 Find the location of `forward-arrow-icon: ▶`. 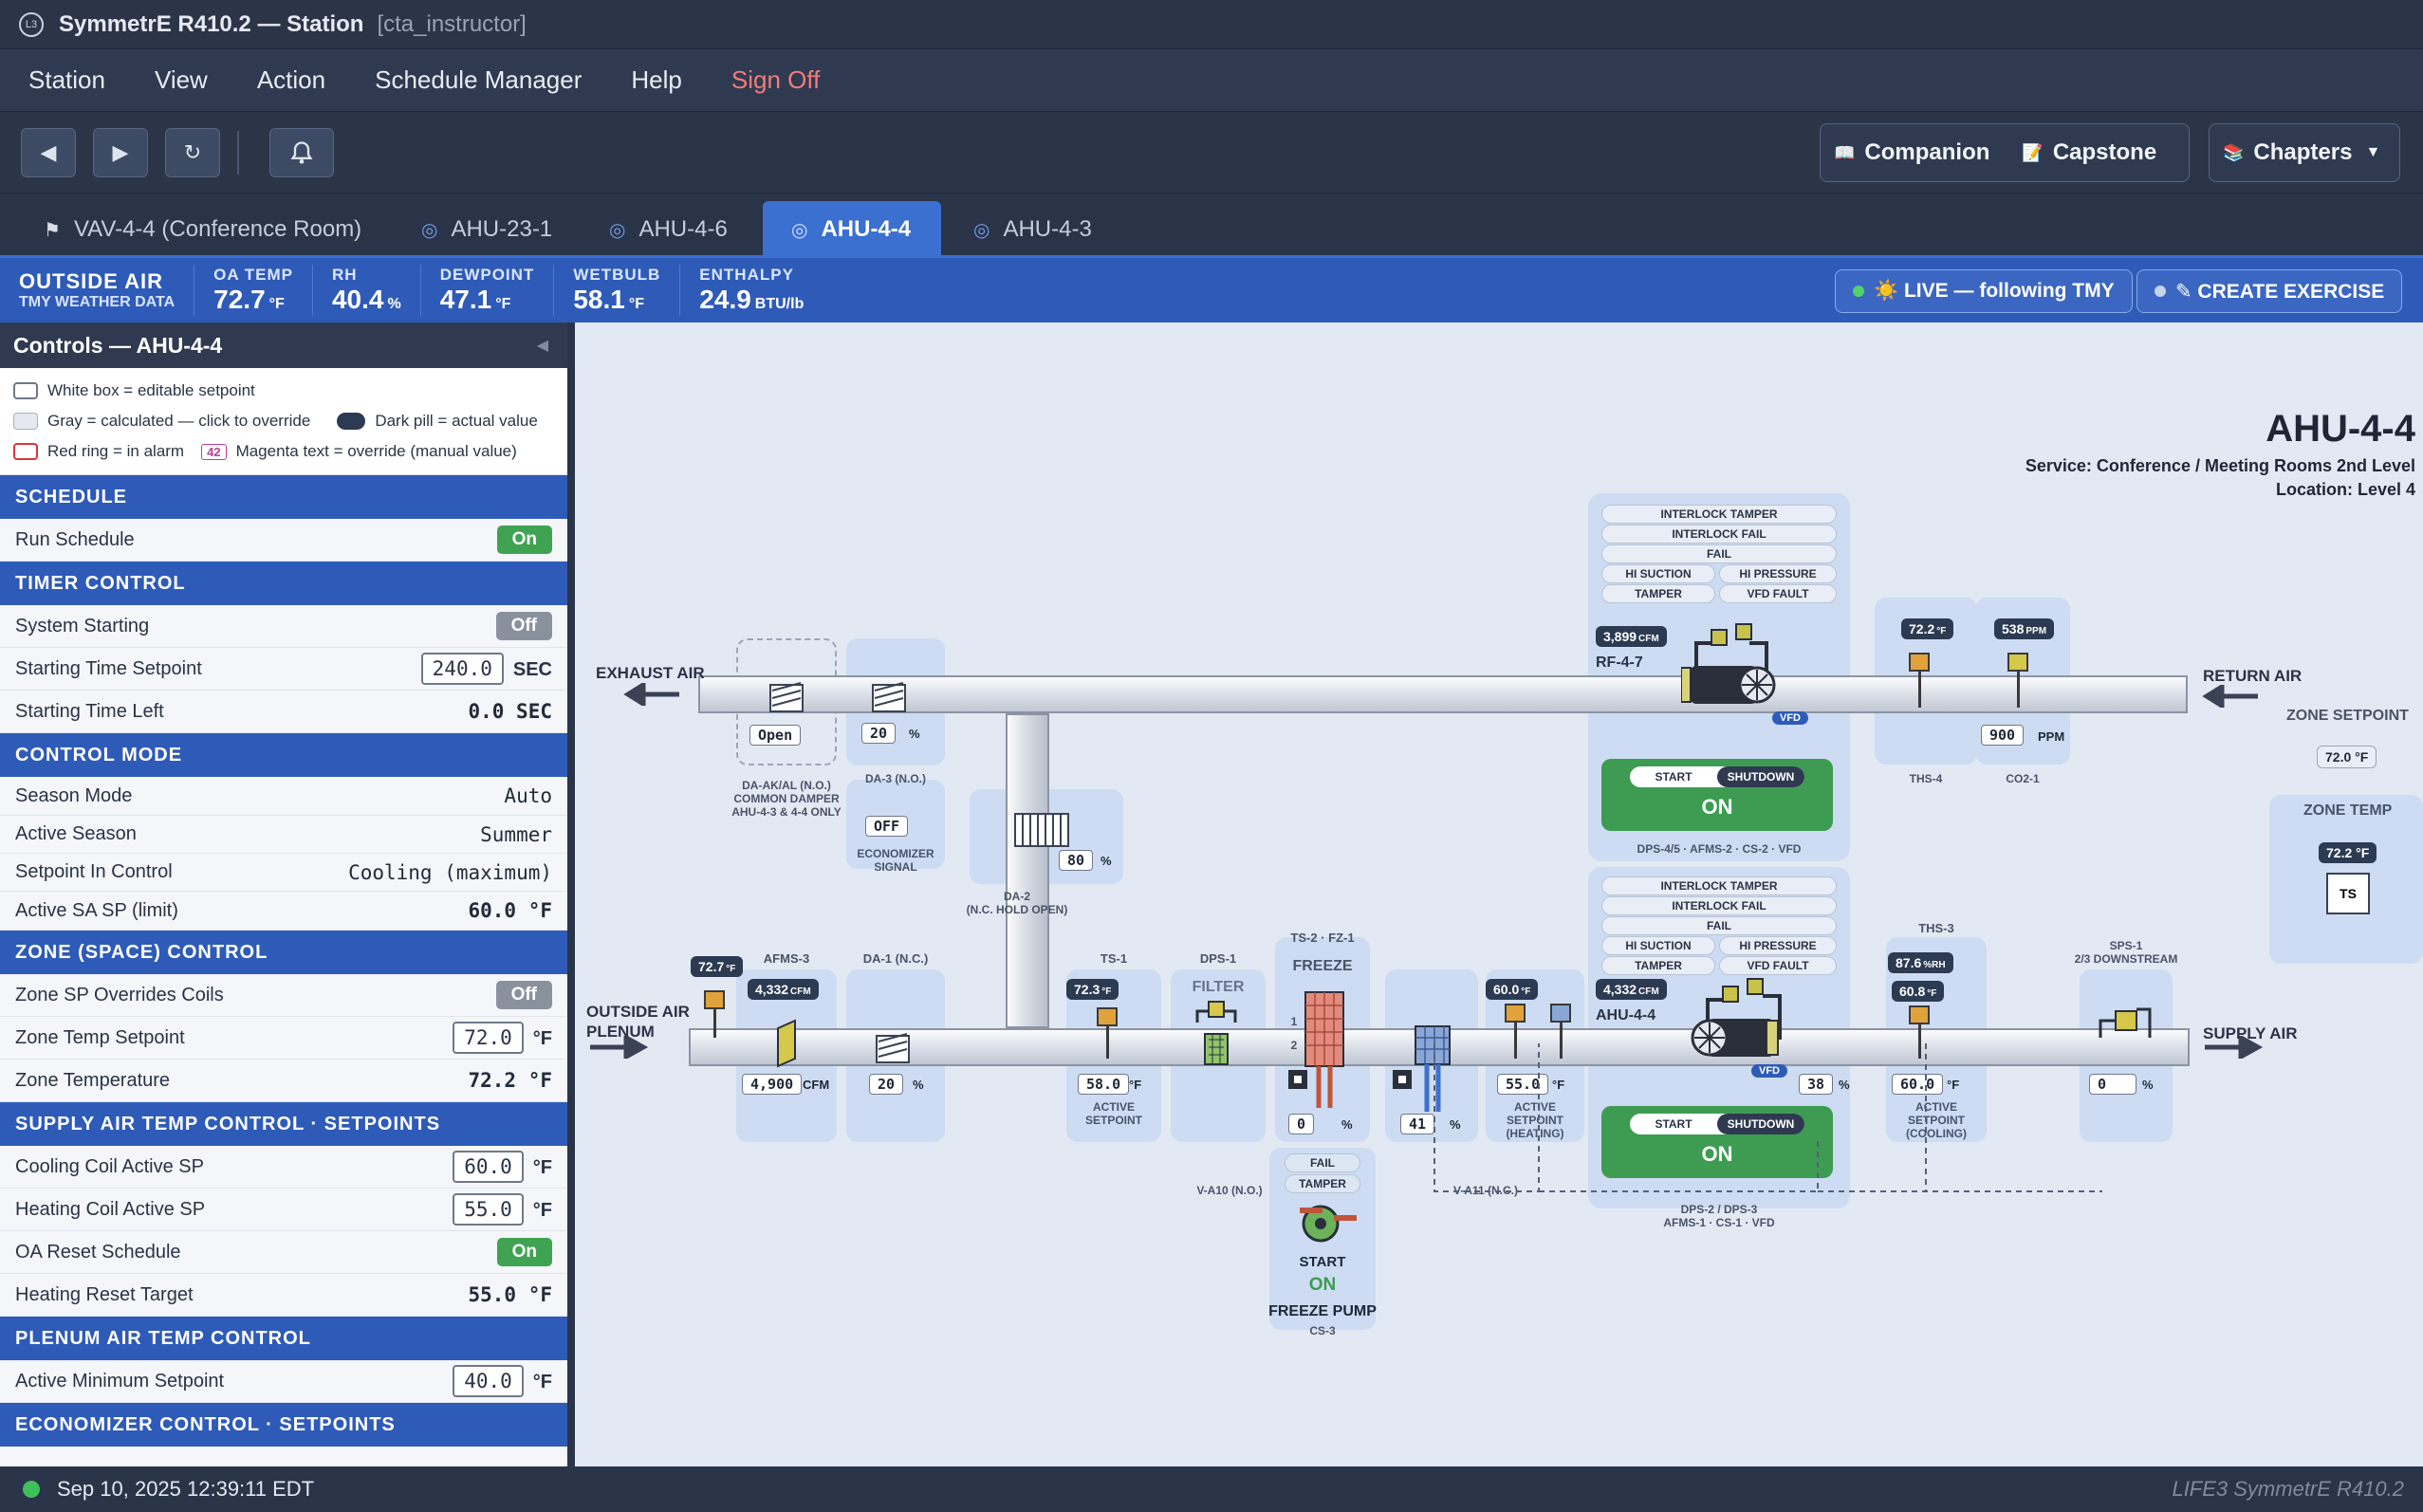

forward-arrow-icon: ▶ is located at coordinates (121, 152).